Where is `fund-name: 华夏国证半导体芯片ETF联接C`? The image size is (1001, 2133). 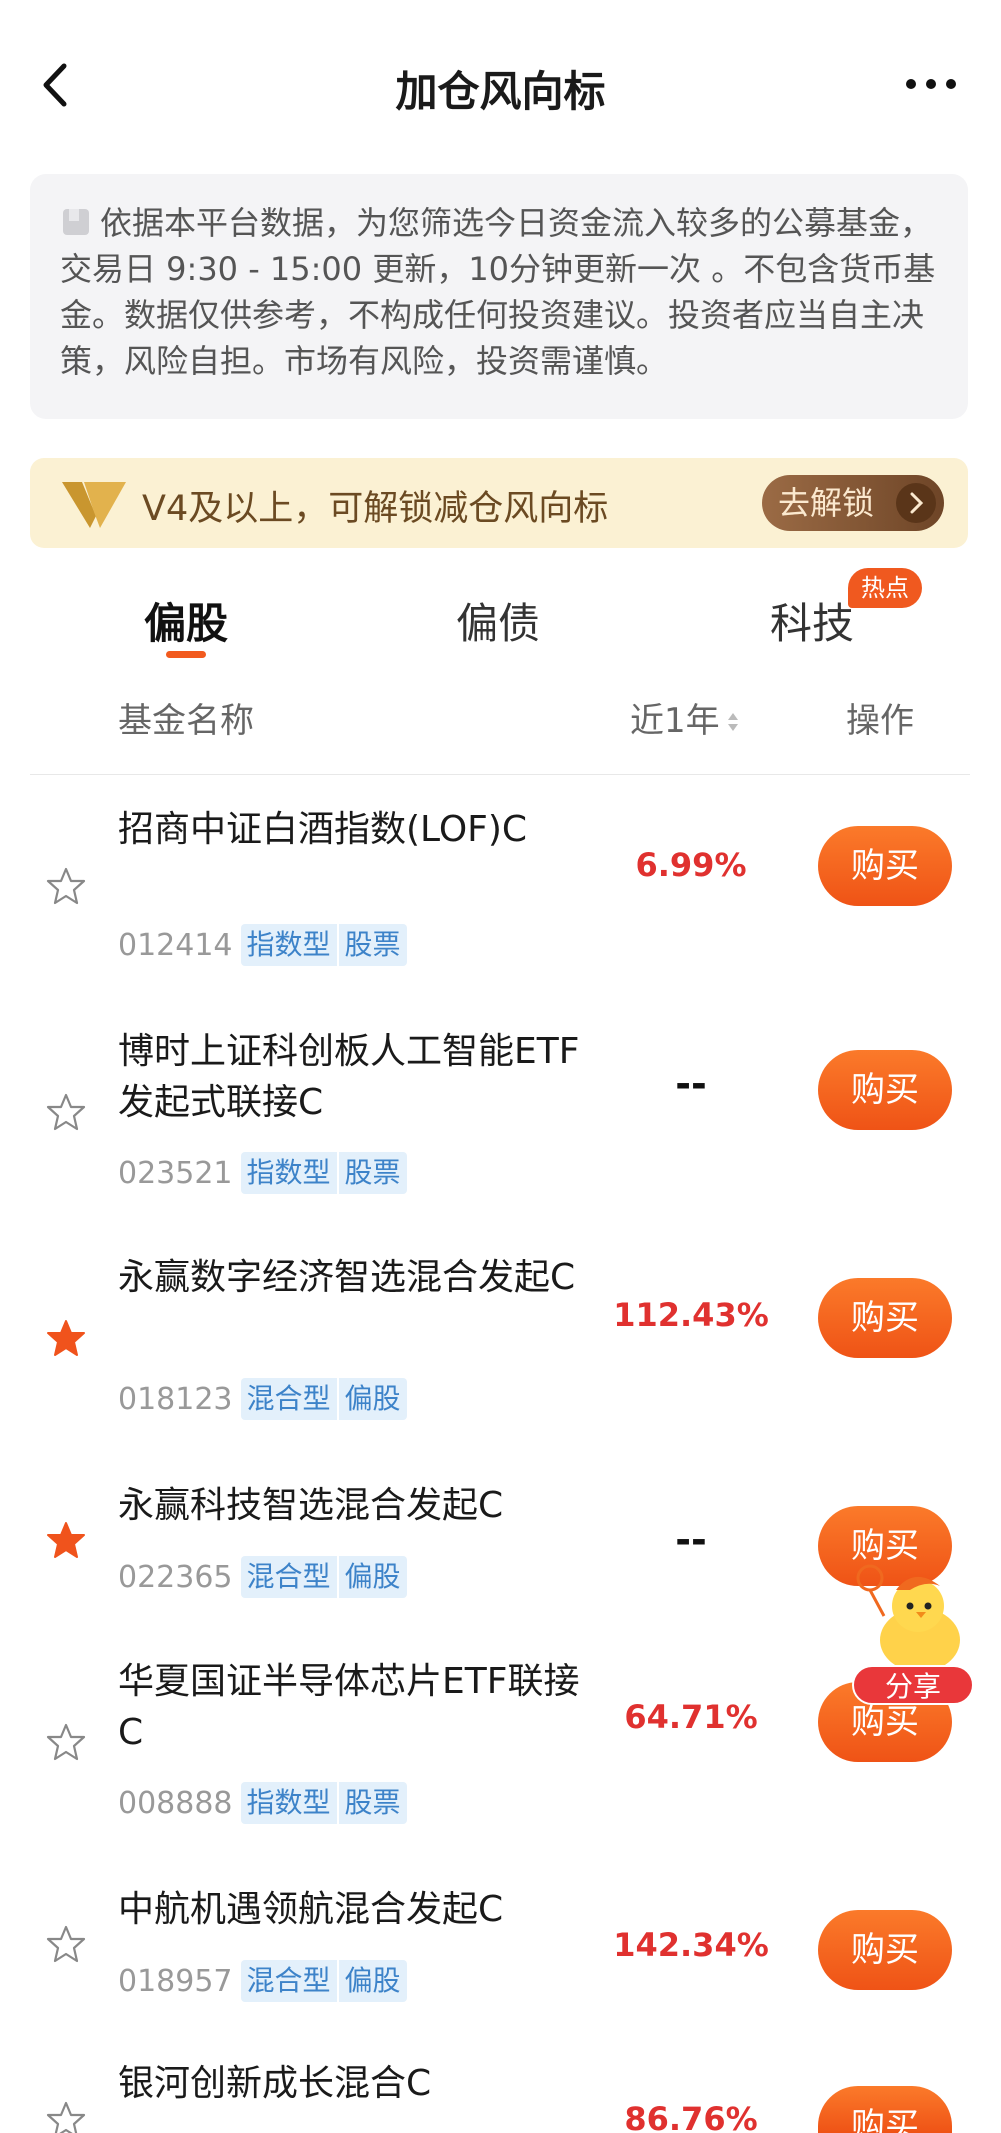 fund-name: 华夏国证半导体芯片ETF联接C is located at coordinates (353, 1707).